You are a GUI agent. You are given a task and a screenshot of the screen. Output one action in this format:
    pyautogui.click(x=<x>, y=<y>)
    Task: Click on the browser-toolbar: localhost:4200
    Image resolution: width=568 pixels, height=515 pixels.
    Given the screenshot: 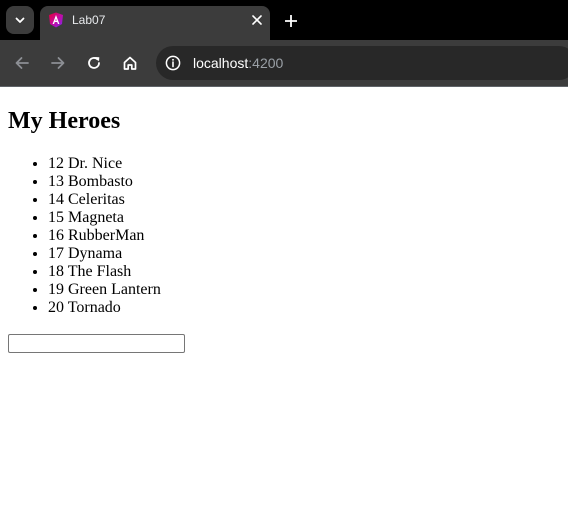 What is the action you would take?
    pyautogui.click(x=284, y=63)
    